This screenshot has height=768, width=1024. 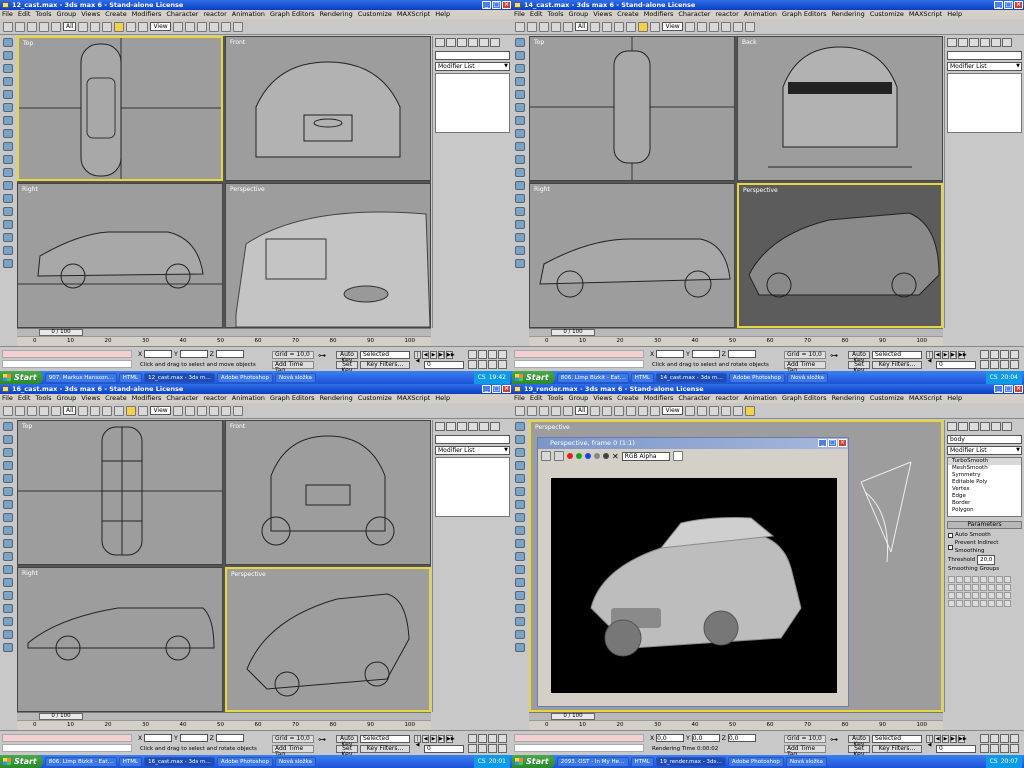 I want to click on clear-icon: ✕, so click(x=615, y=456).